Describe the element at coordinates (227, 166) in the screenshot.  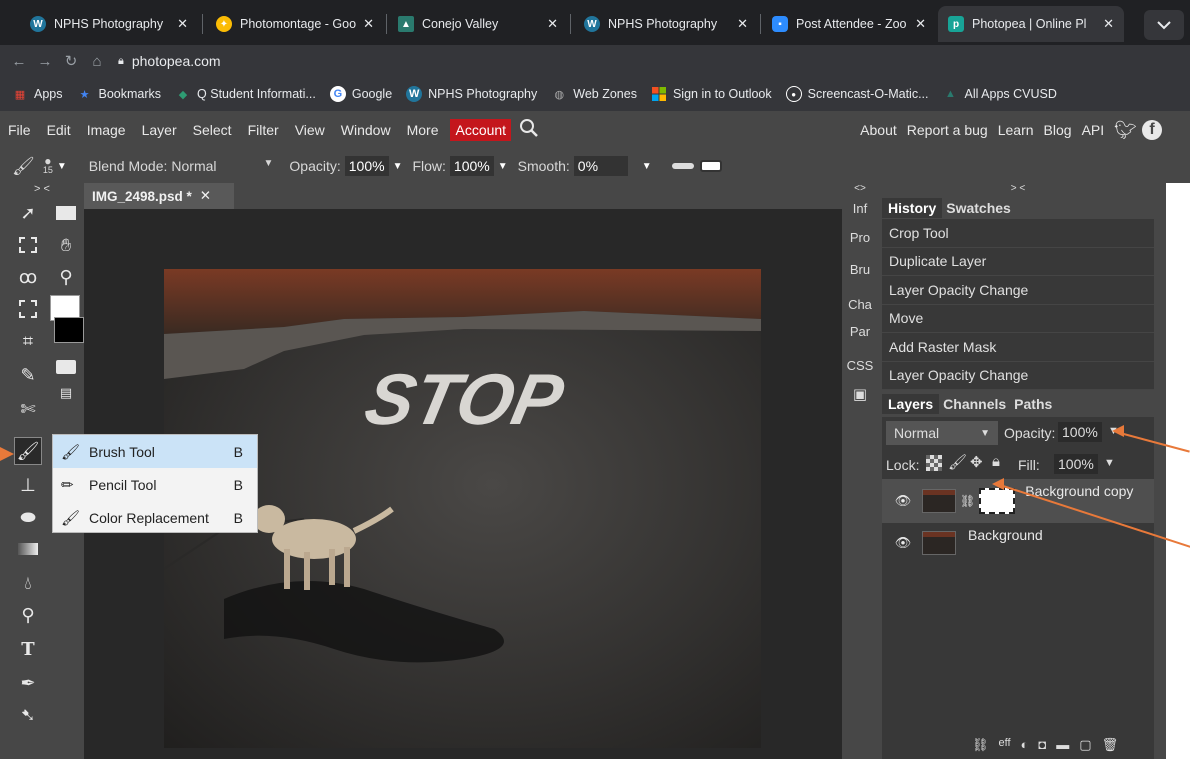
I see `blend-mode-select: Normal ▼` at that location.